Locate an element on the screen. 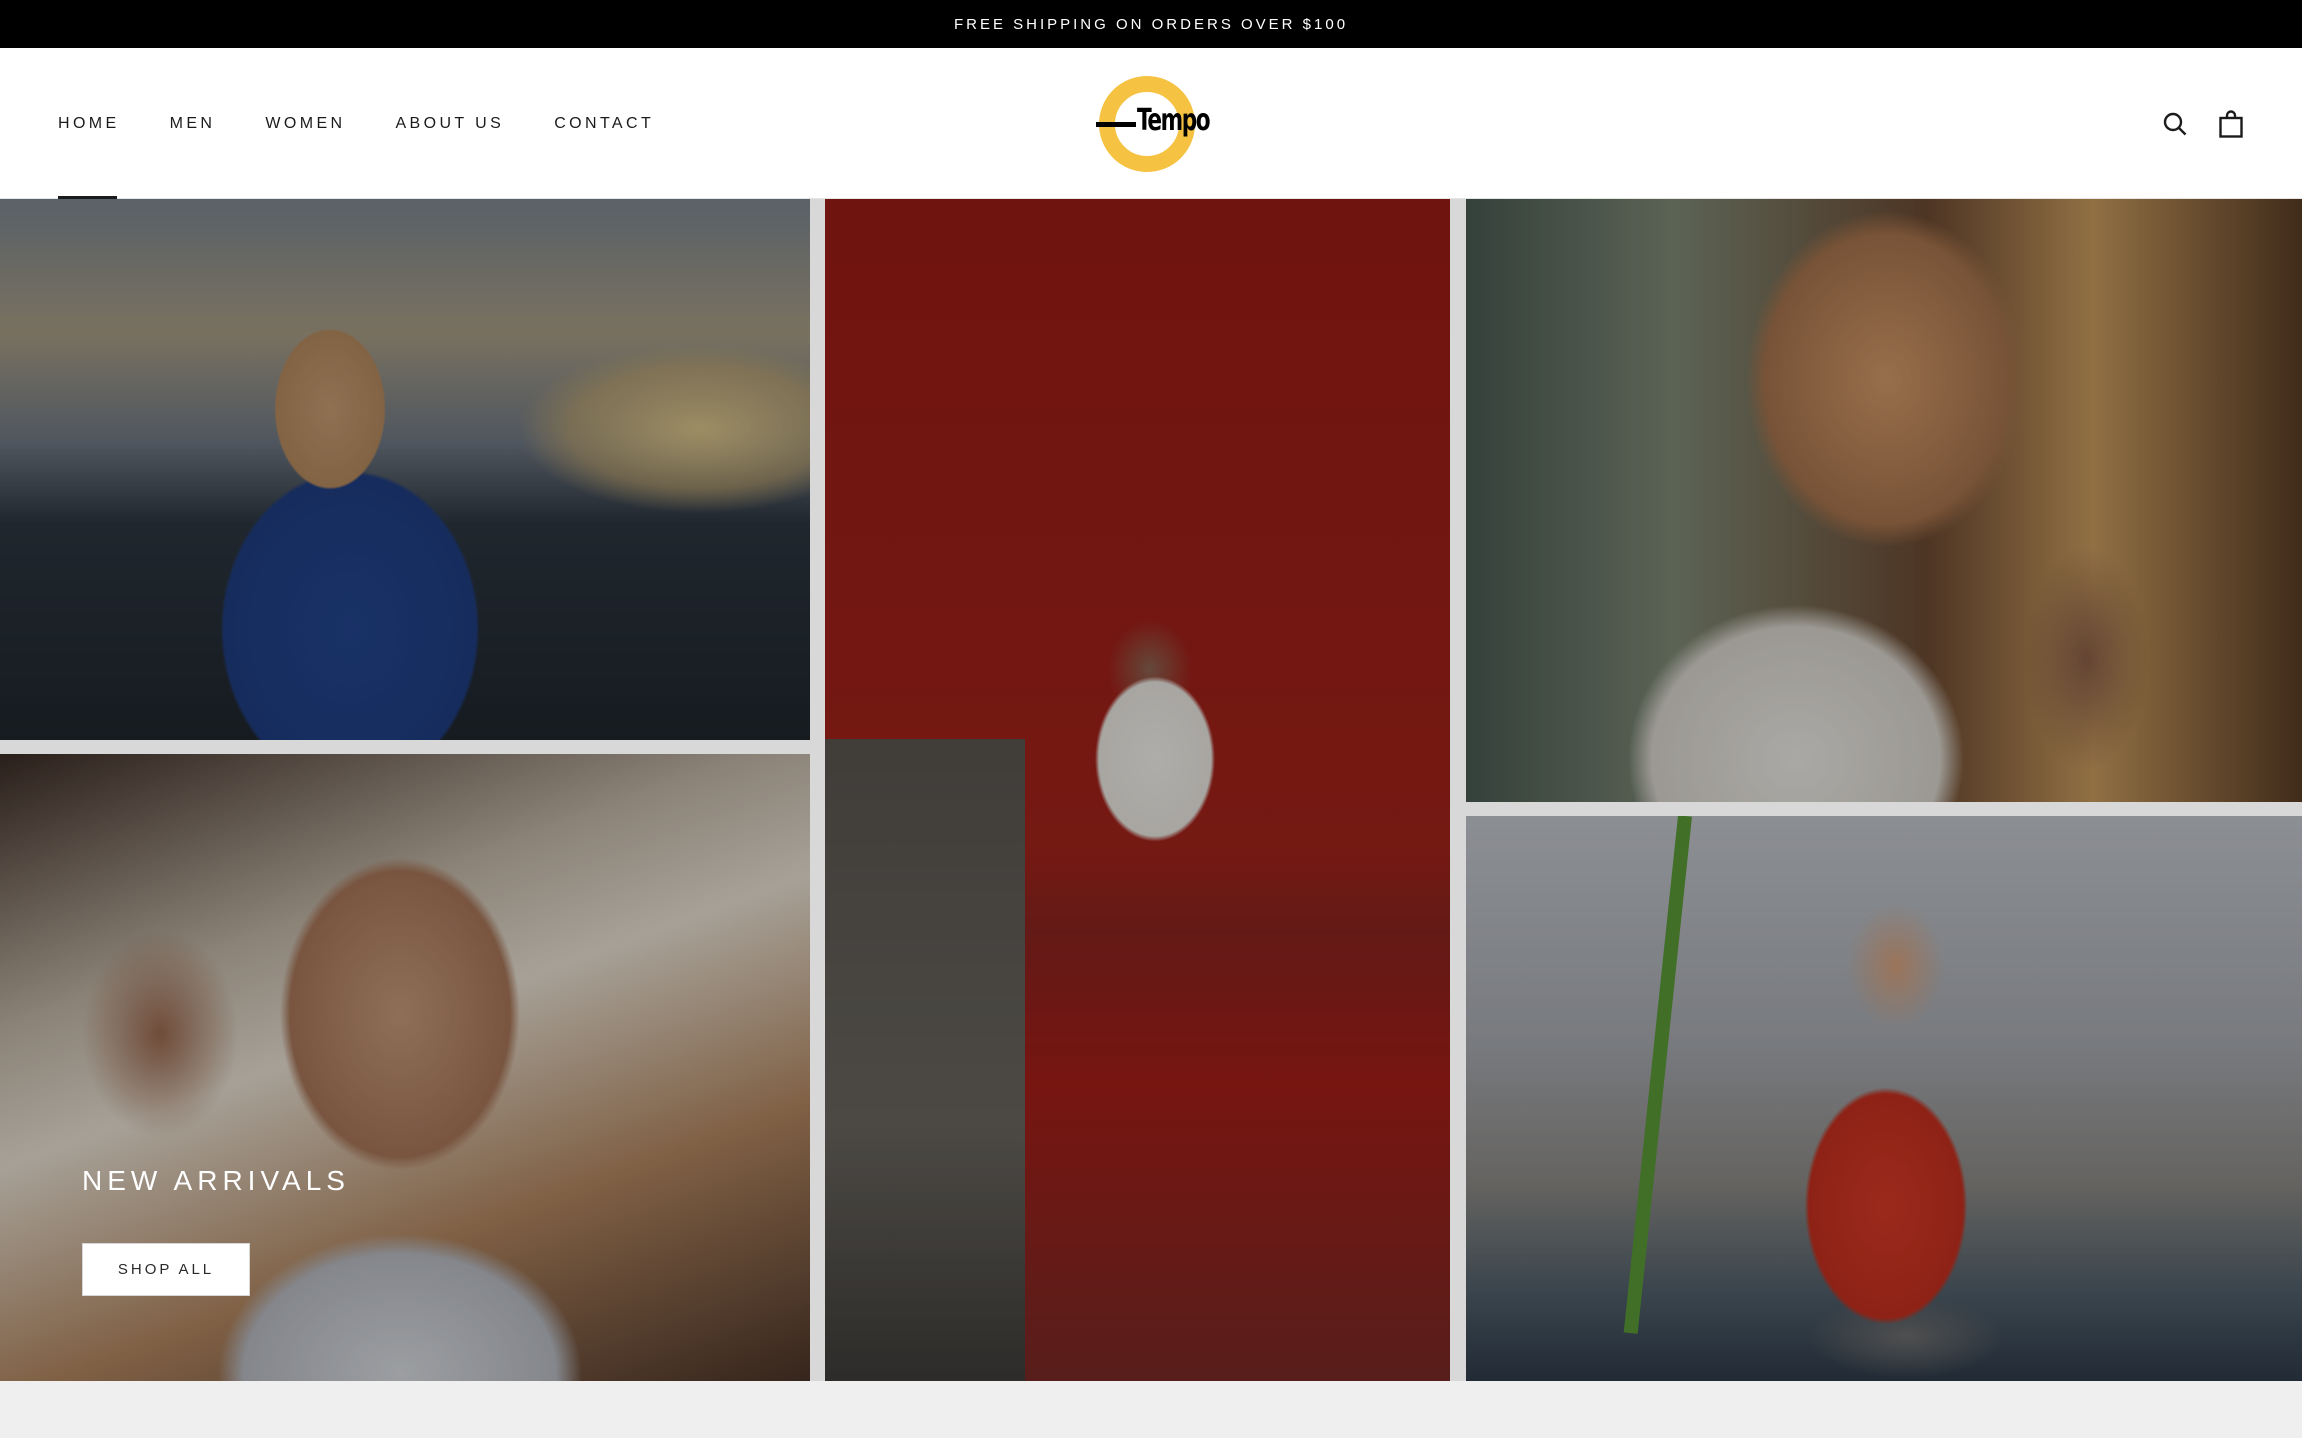 The image size is (2302, 1438). shopping-bag-icon is located at coordinates (2231, 124).